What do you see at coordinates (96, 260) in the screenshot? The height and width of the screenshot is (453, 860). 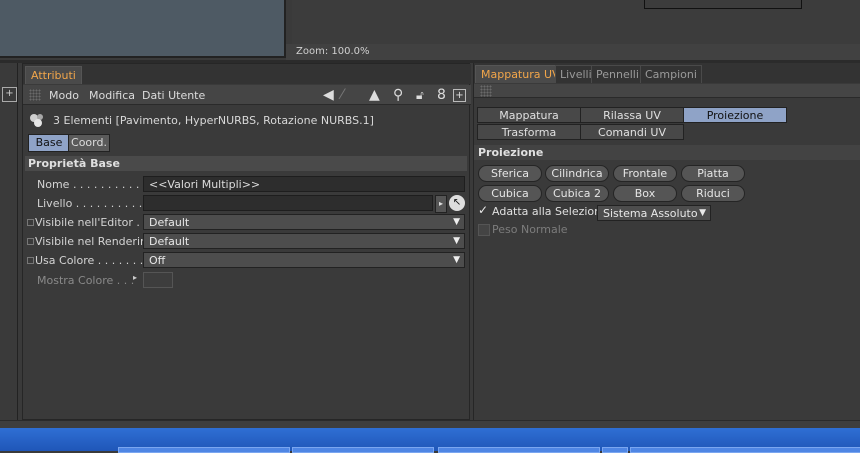 I see `prop-label: Usa Colore . . . . . . . . .` at bounding box center [96, 260].